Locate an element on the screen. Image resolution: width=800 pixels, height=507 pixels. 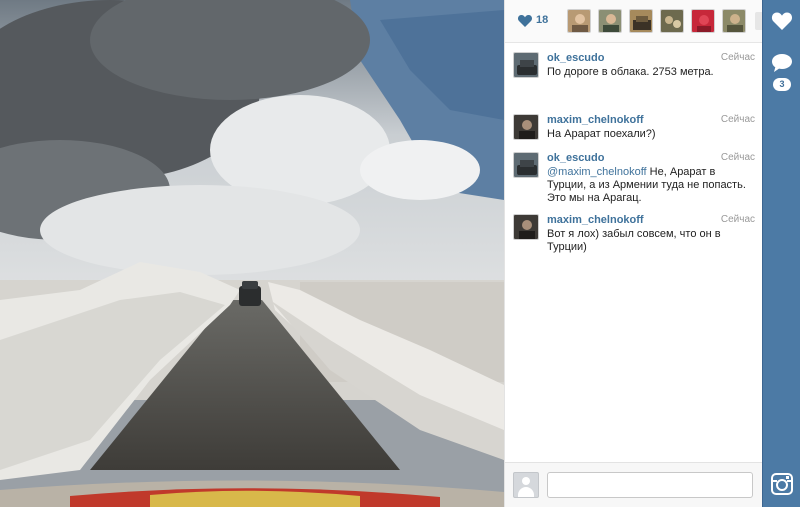
comment-text: На Арарат поехали?) is located at coordinates (601, 134).